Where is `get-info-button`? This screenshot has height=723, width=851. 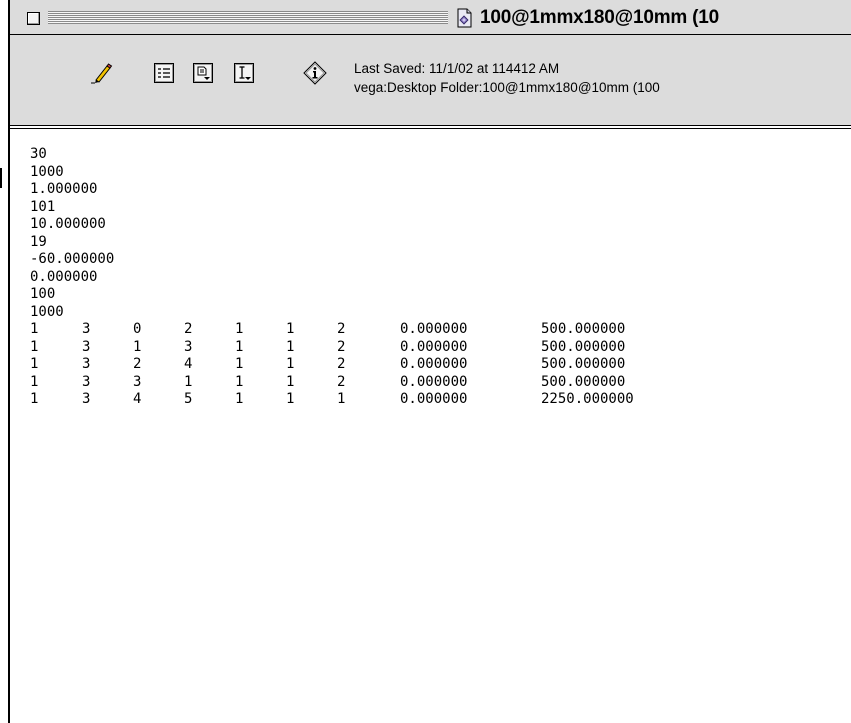 get-info-button is located at coordinates (315, 73).